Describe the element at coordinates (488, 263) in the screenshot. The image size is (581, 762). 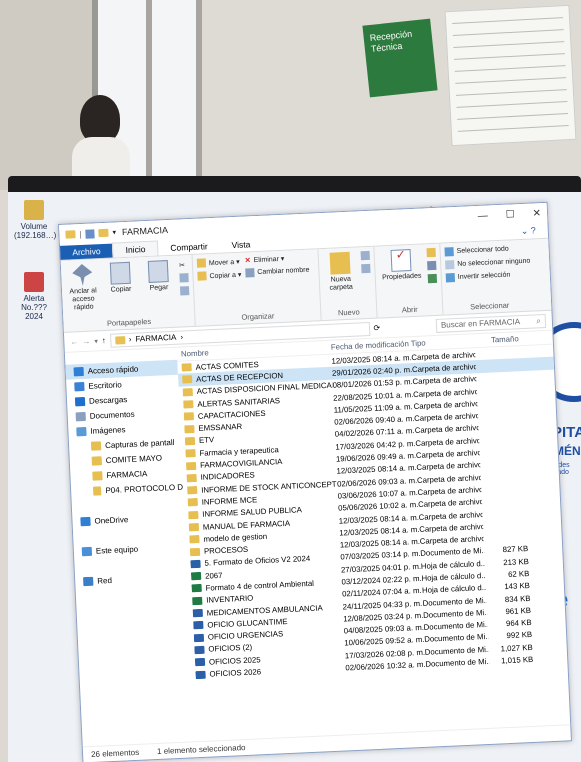
I see `select-none-button: No seleccionar ninguno` at that location.